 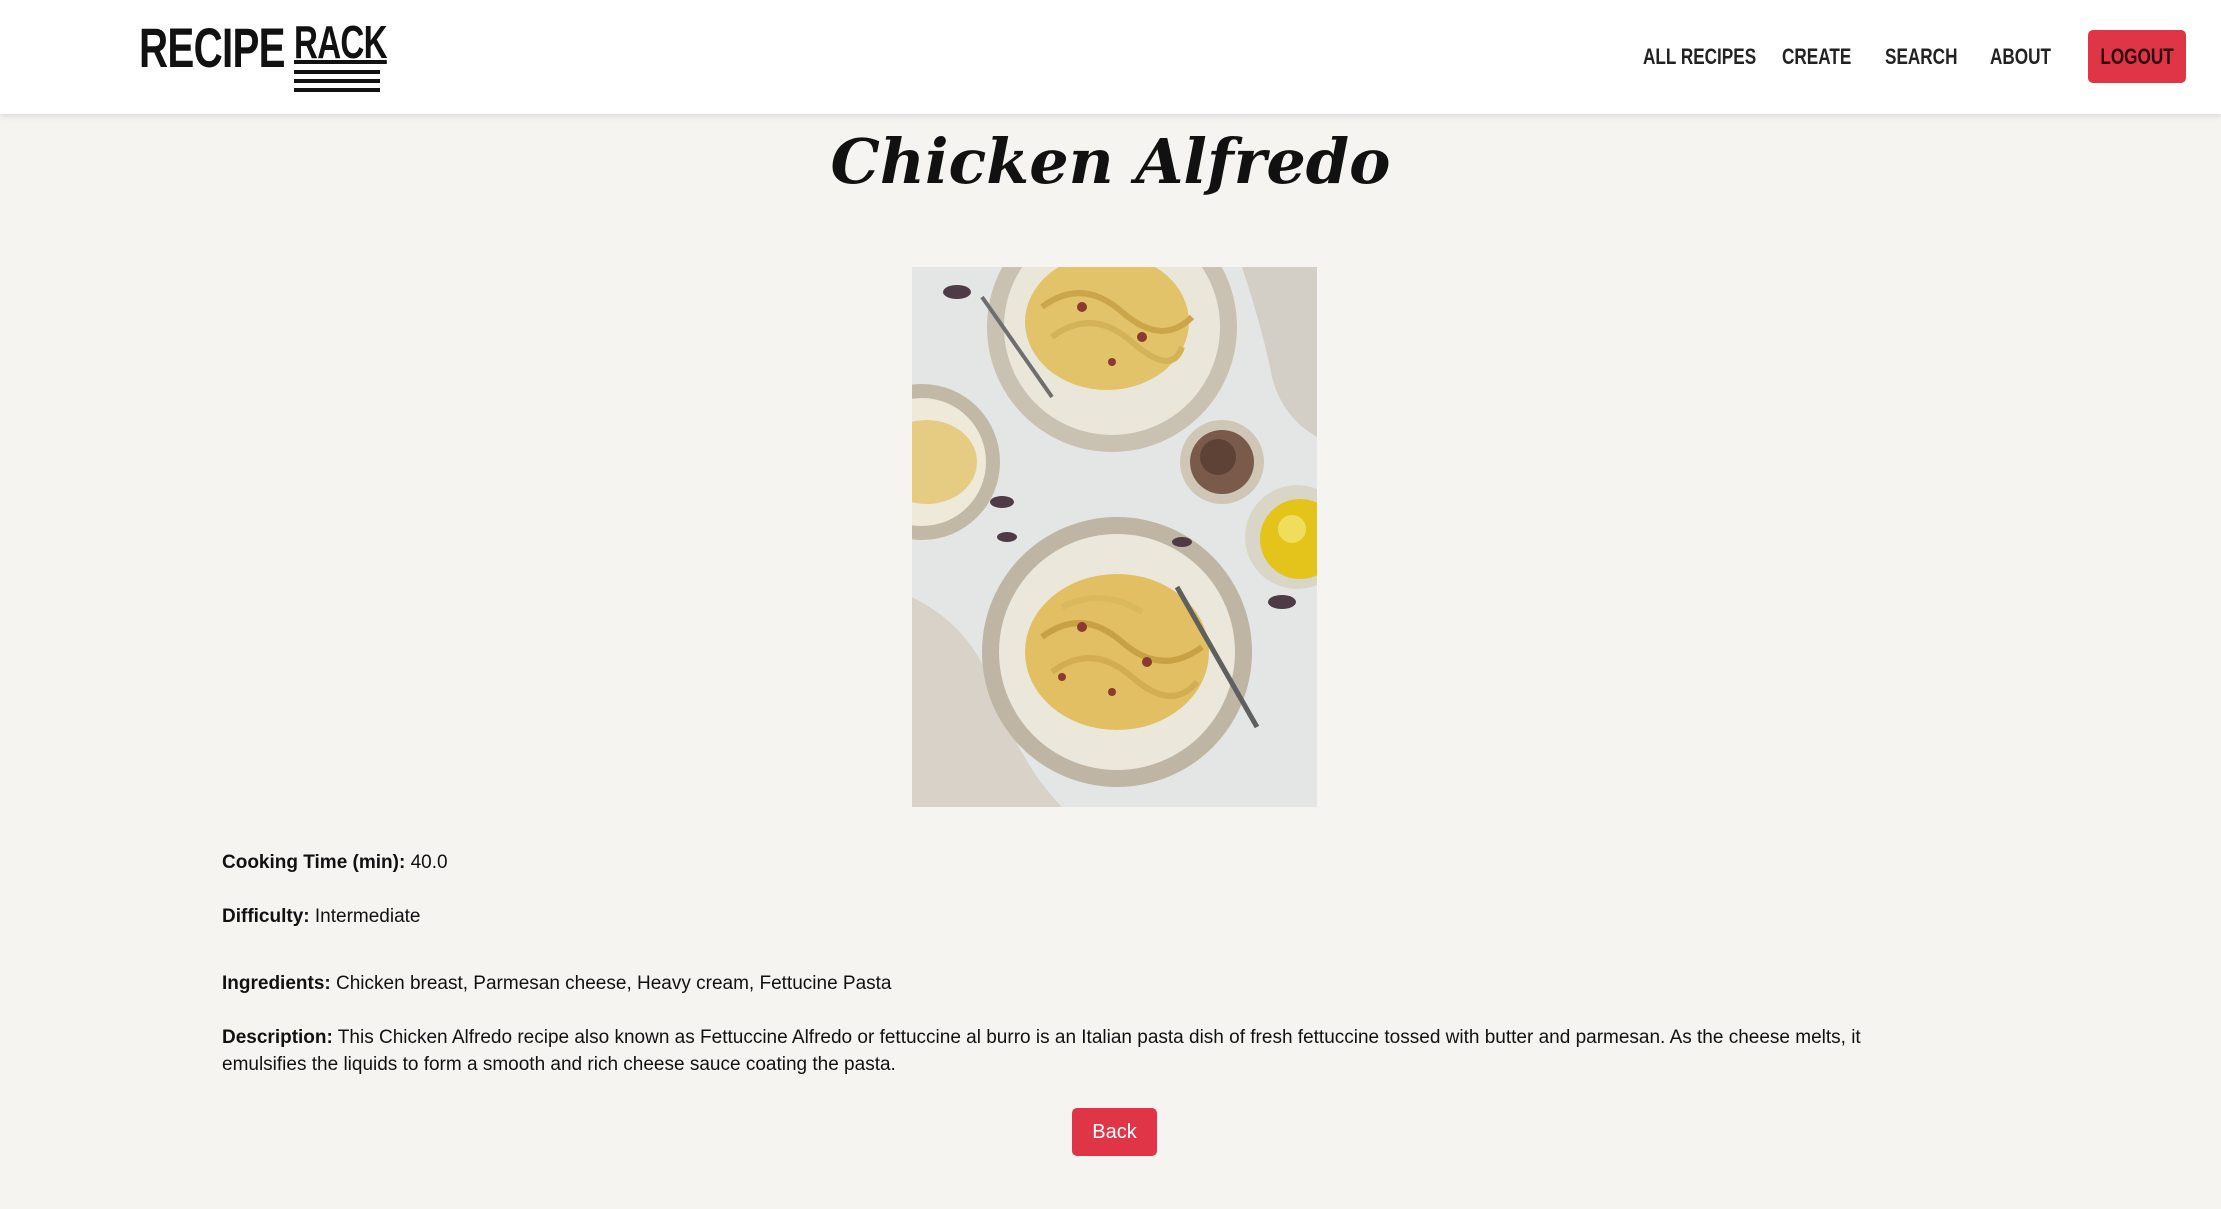 I want to click on nav-search: SEARCH, so click(x=1921, y=57).